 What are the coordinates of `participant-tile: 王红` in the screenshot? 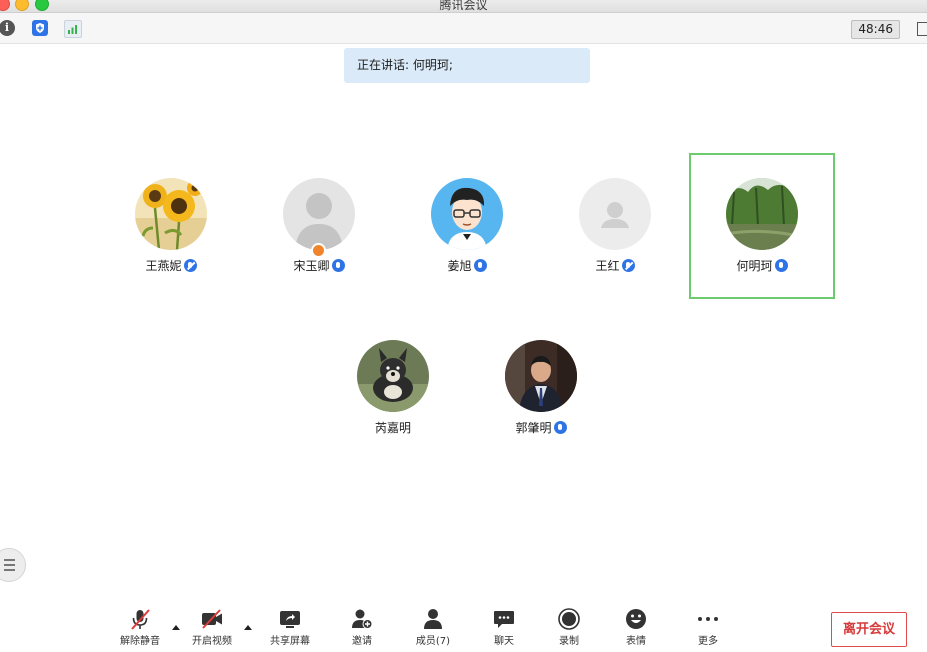 It's located at (615, 226).